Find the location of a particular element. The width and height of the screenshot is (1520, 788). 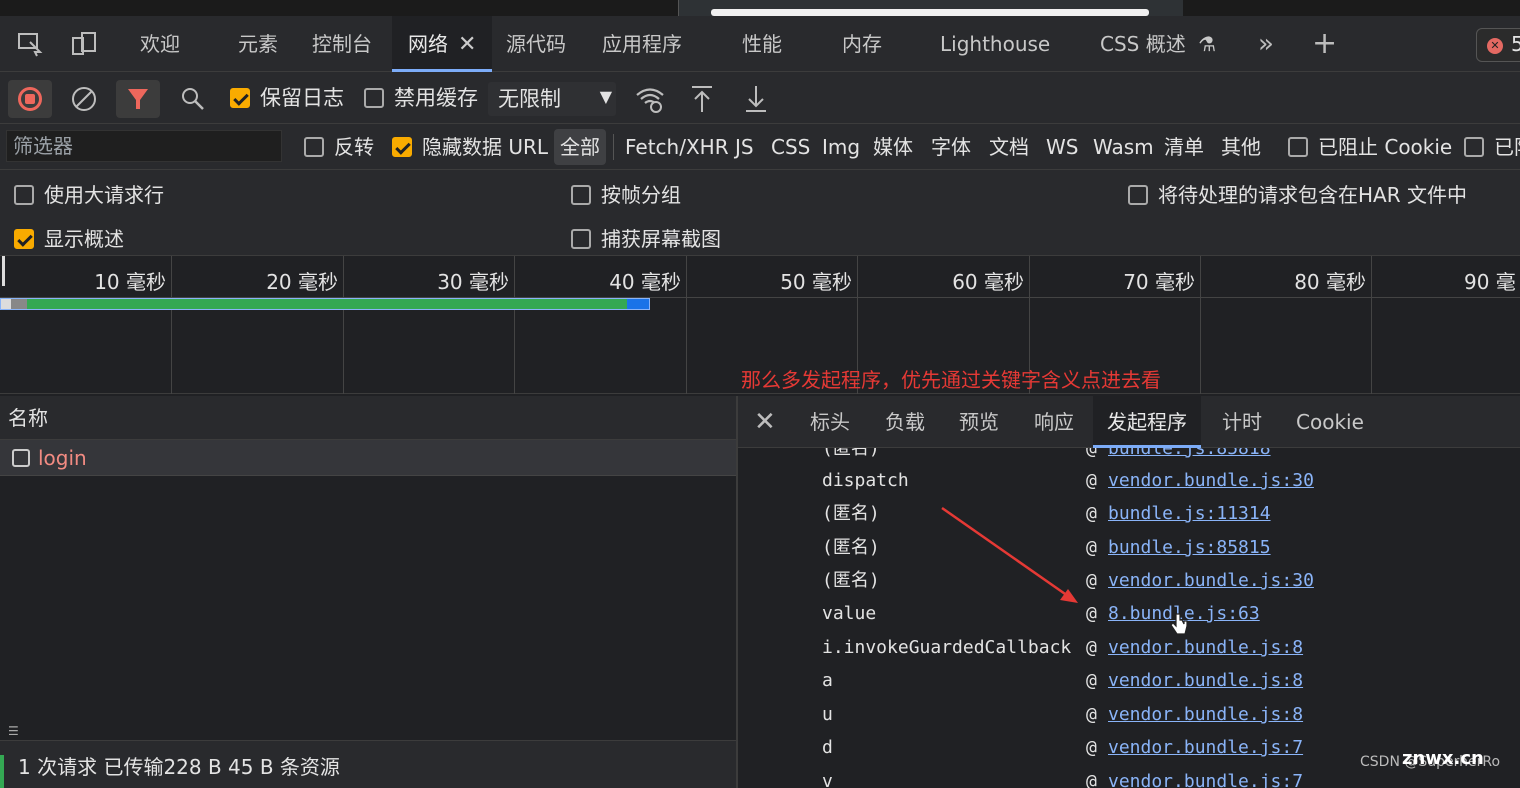

close-details-icon: ✕ is located at coordinates (765, 422).